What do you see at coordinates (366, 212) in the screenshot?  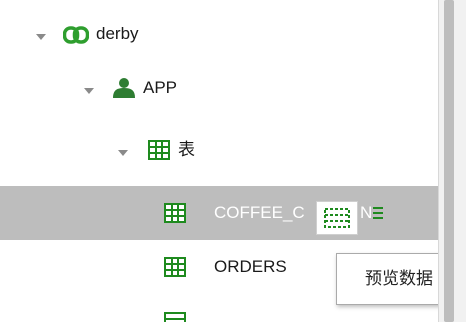 I see `node-label-suffix: N` at bounding box center [366, 212].